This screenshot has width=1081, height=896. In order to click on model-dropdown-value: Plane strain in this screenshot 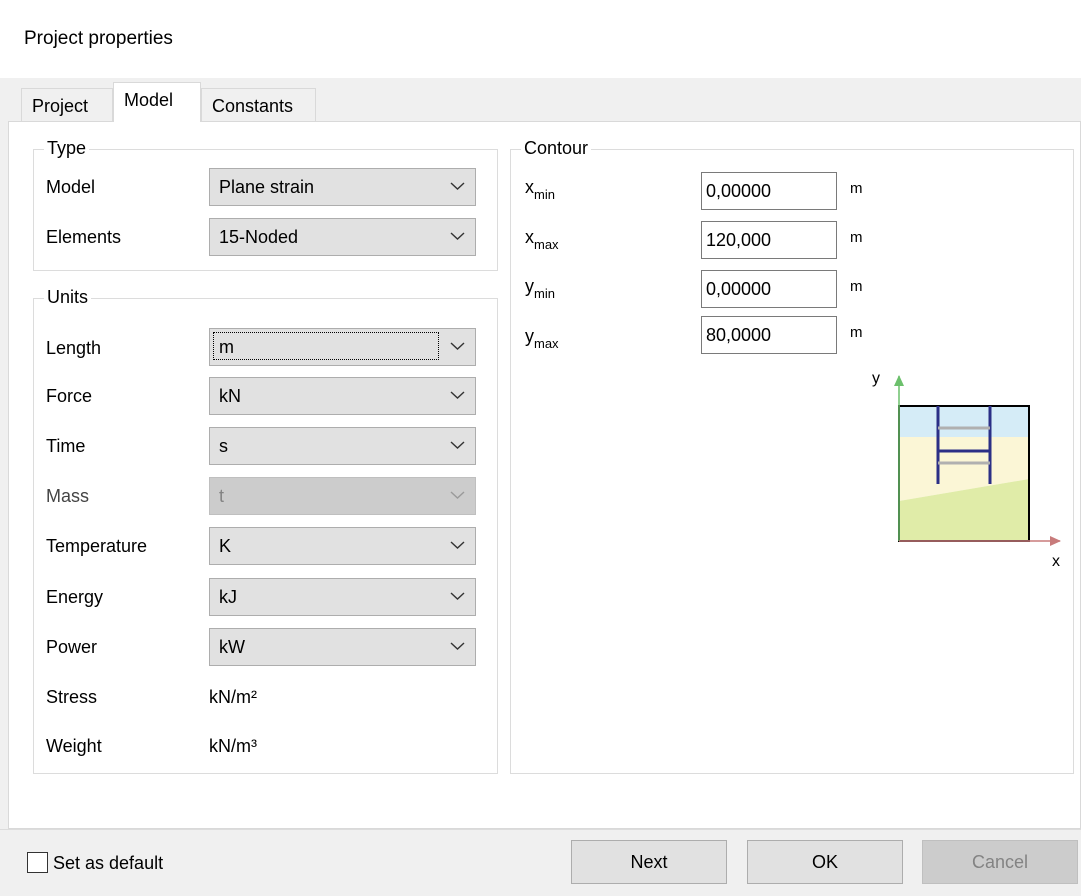, I will do `click(267, 187)`.